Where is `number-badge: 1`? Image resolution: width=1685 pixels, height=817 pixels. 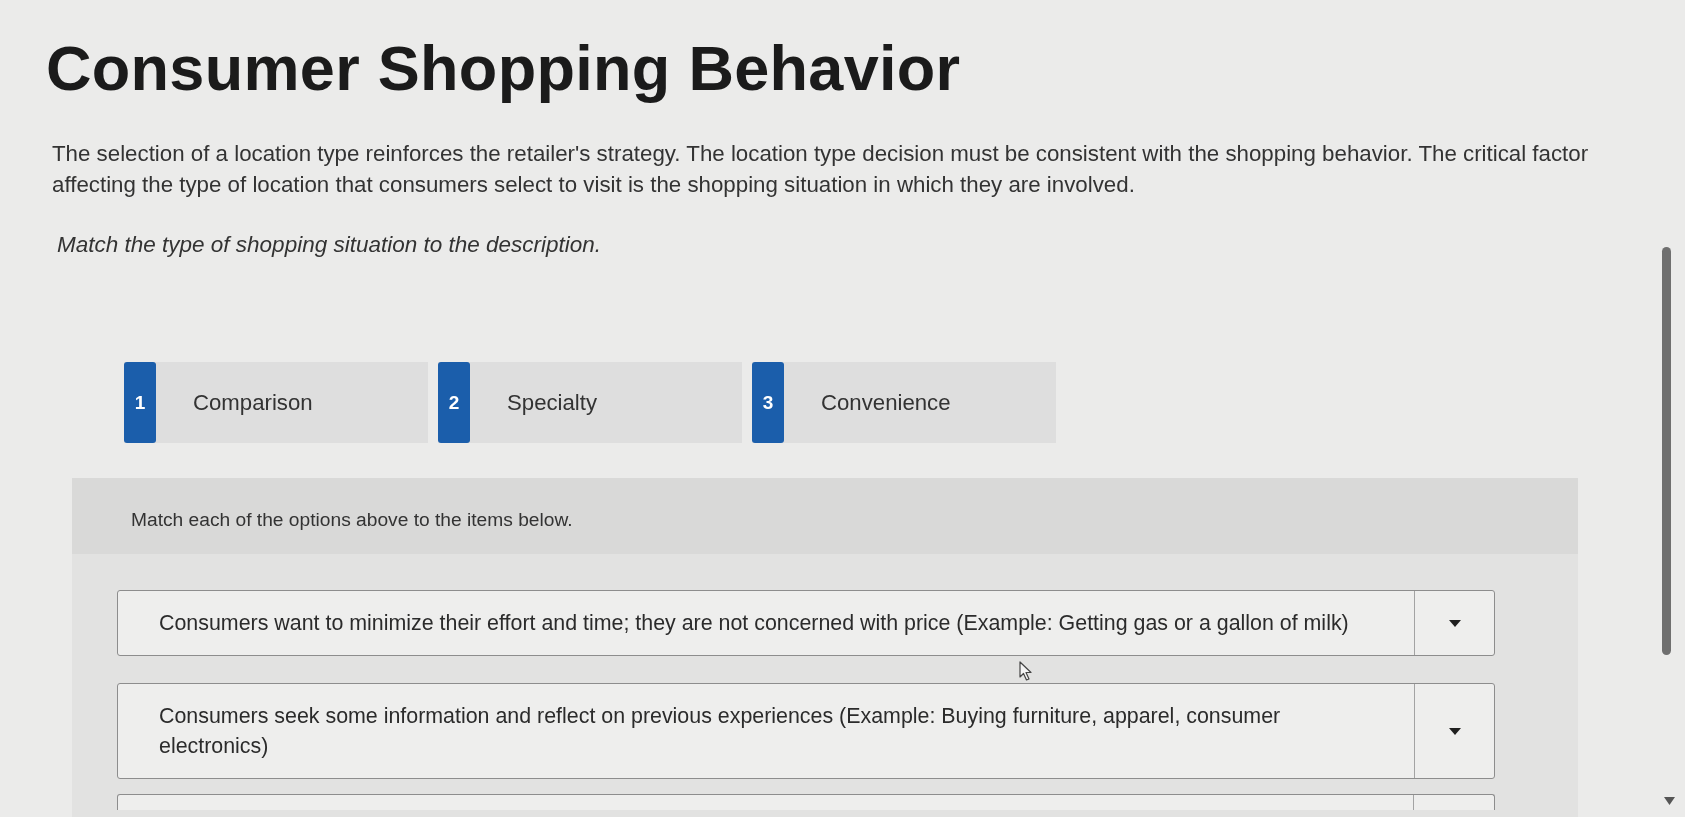 number-badge: 1 is located at coordinates (140, 402).